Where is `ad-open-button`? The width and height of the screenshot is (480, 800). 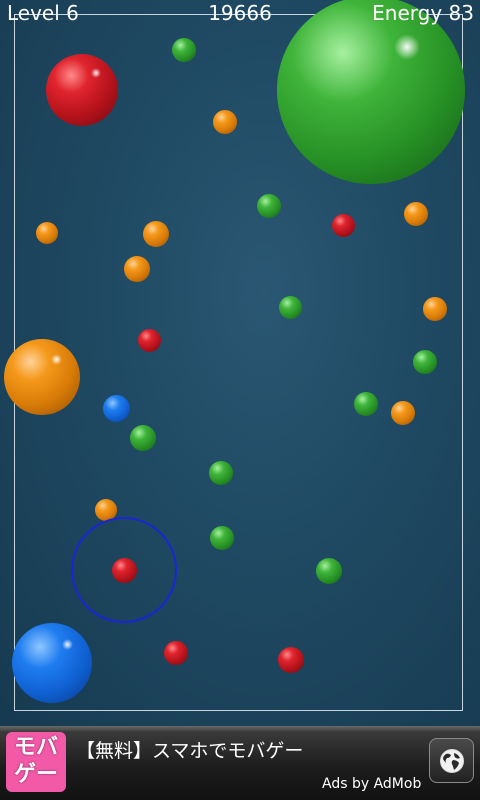
ad-open-button is located at coordinates (451, 760).